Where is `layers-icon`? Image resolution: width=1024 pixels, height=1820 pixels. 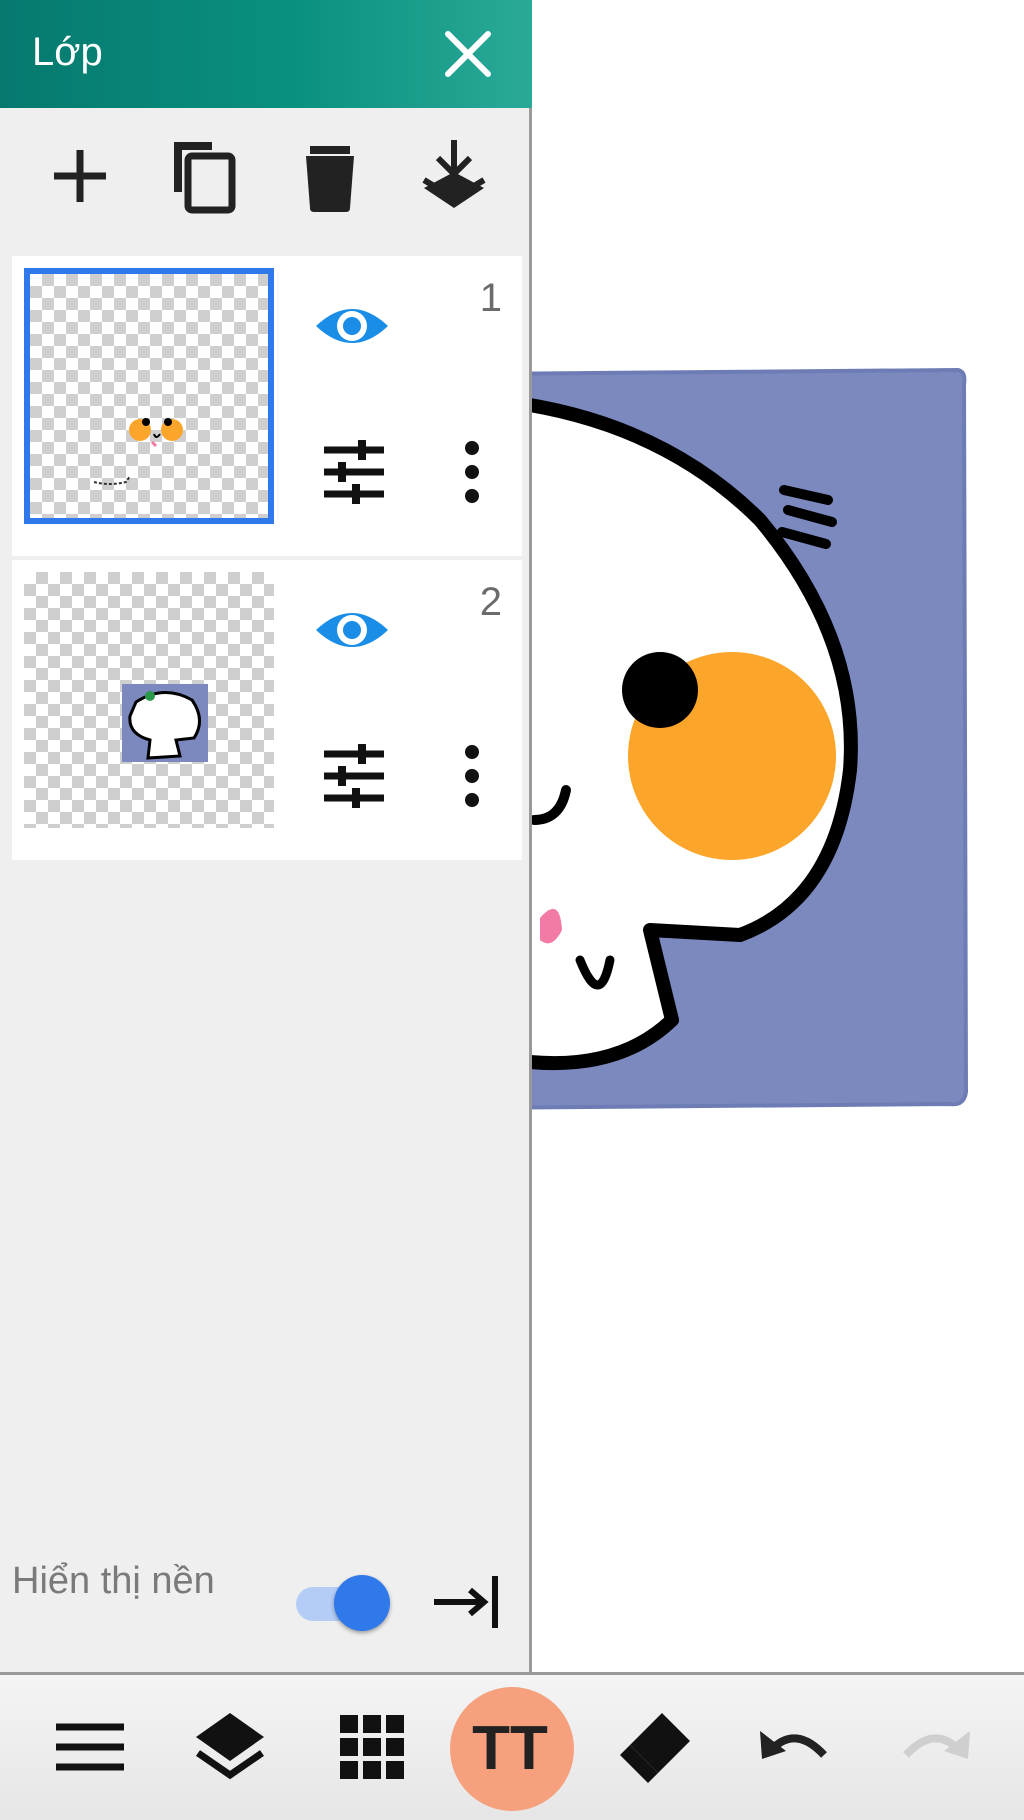 layers-icon is located at coordinates (230, 1747).